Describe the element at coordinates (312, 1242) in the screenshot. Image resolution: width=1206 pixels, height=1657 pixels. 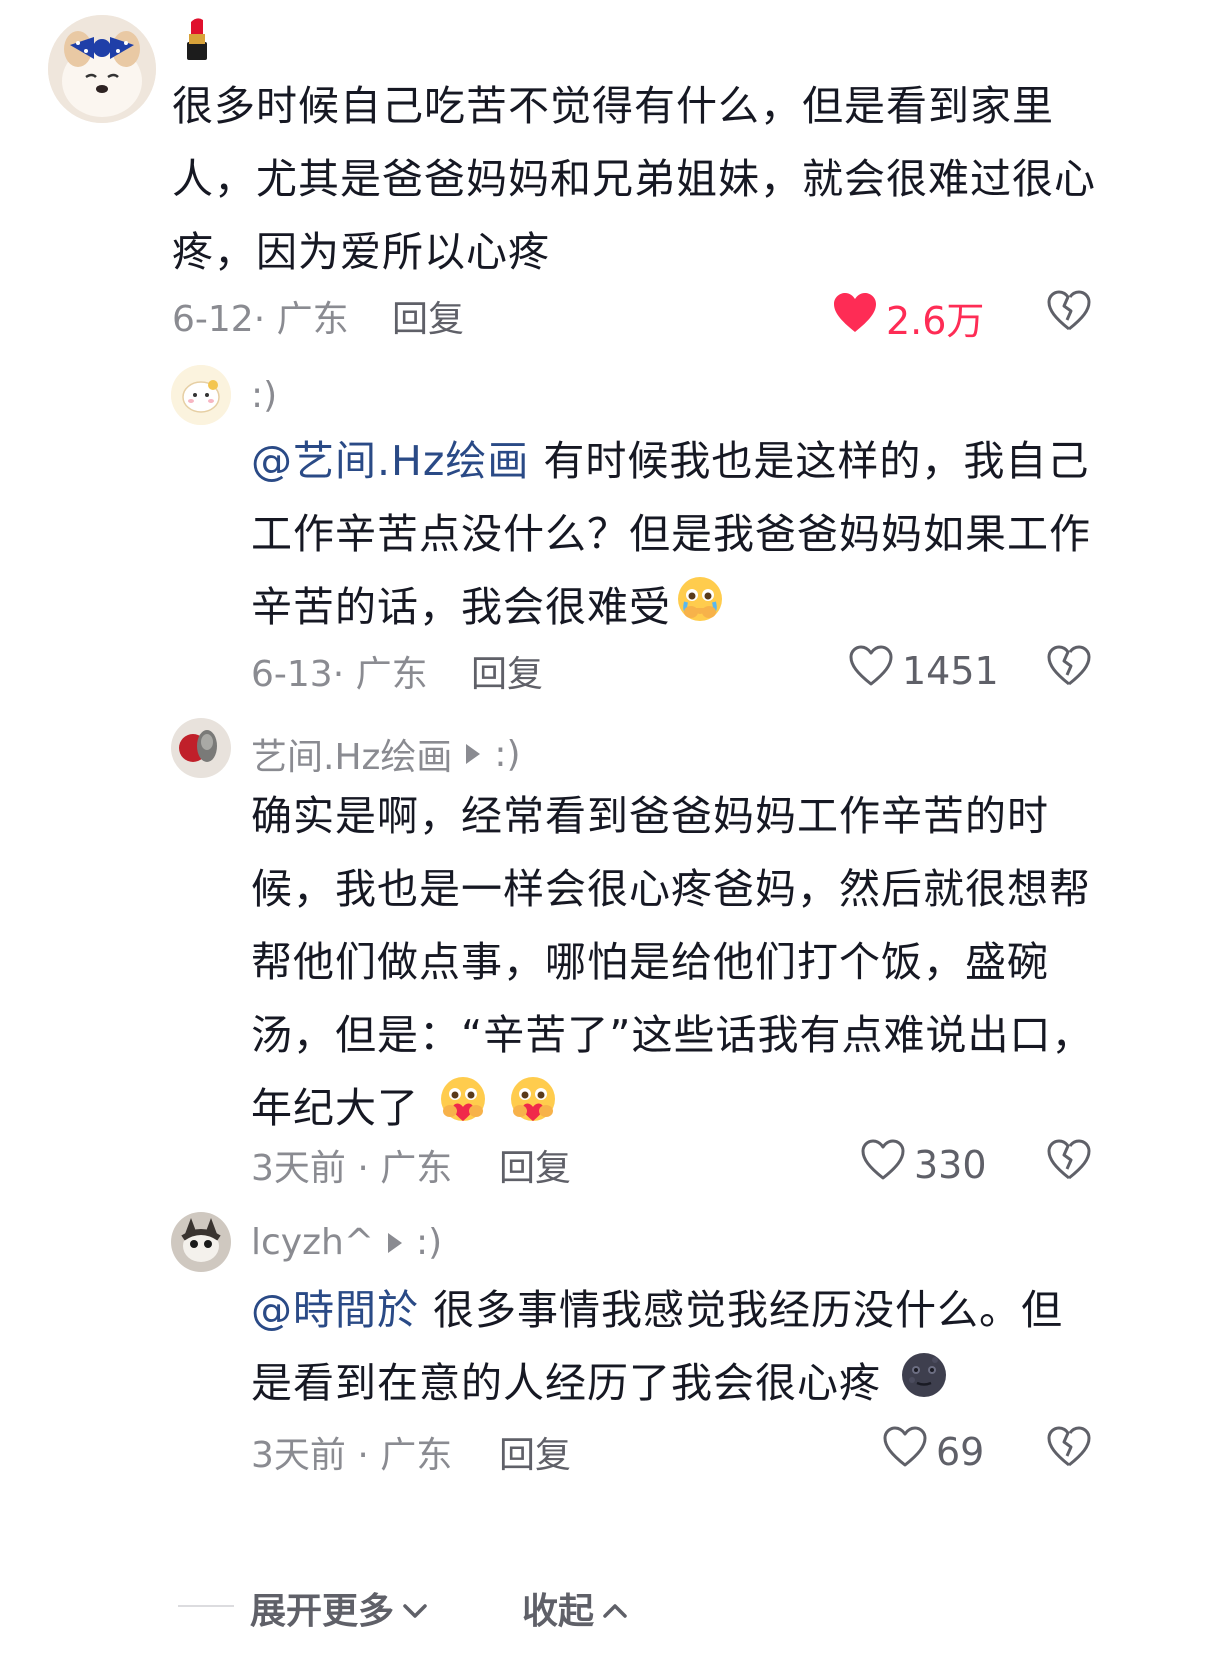
I see `reply-3-name: lcyzh^` at that location.